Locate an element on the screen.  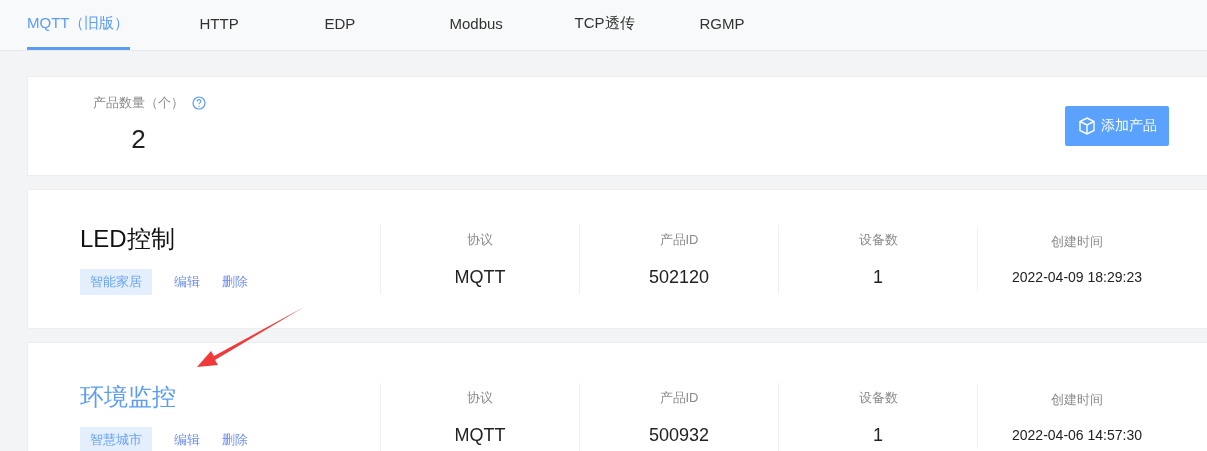
product-name: 环境监控 is located at coordinates (230, 397).